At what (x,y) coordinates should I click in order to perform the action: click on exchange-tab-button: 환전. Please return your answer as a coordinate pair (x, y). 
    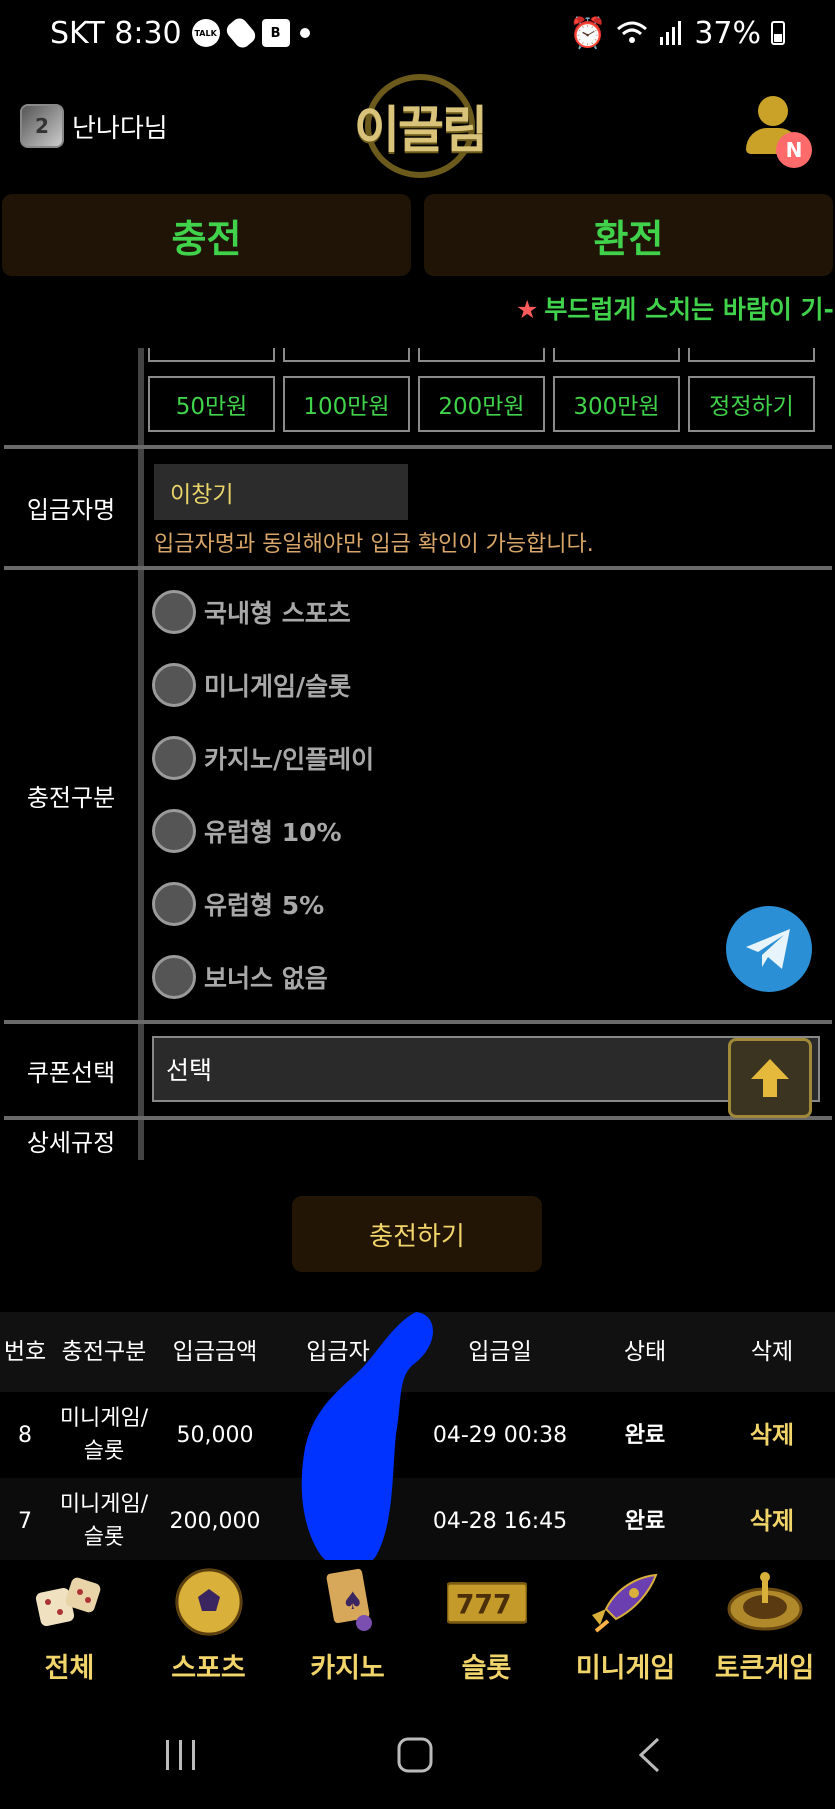
    Looking at the image, I should click on (628, 235).